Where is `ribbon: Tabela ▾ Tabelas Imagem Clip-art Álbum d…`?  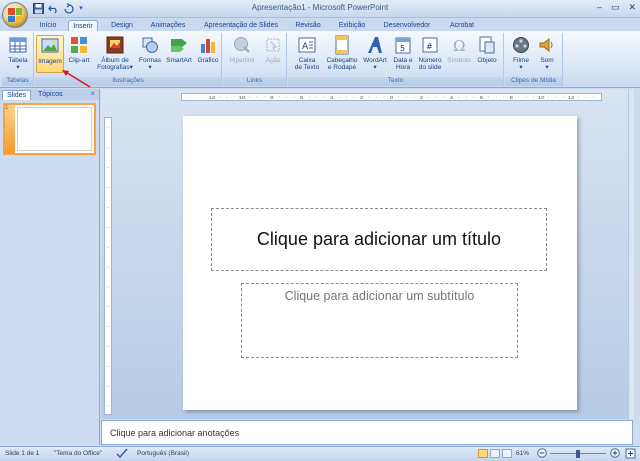 ribbon: Tabela ▾ Tabelas Imagem Clip-art Álbum d… is located at coordinates (320, 59).